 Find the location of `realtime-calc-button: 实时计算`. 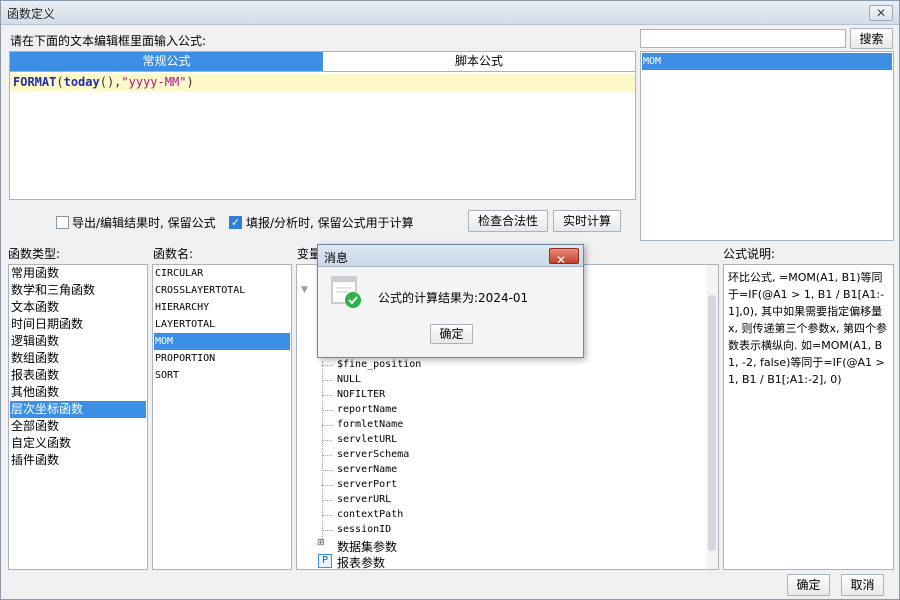

realtime-calc-button: 实时计算 is located at coordinates (587, 221).